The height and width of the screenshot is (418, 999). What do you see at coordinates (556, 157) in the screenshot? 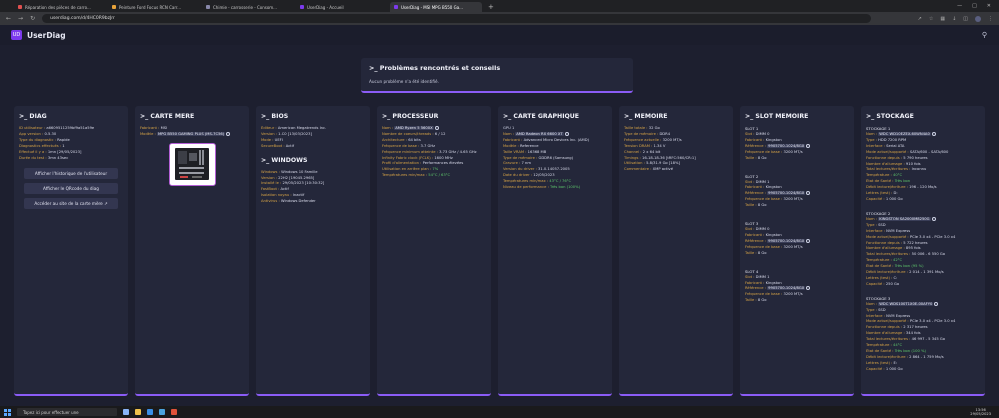
I see `row-value: GDDR6 (Samsung)` at bounding box center [556, 157].